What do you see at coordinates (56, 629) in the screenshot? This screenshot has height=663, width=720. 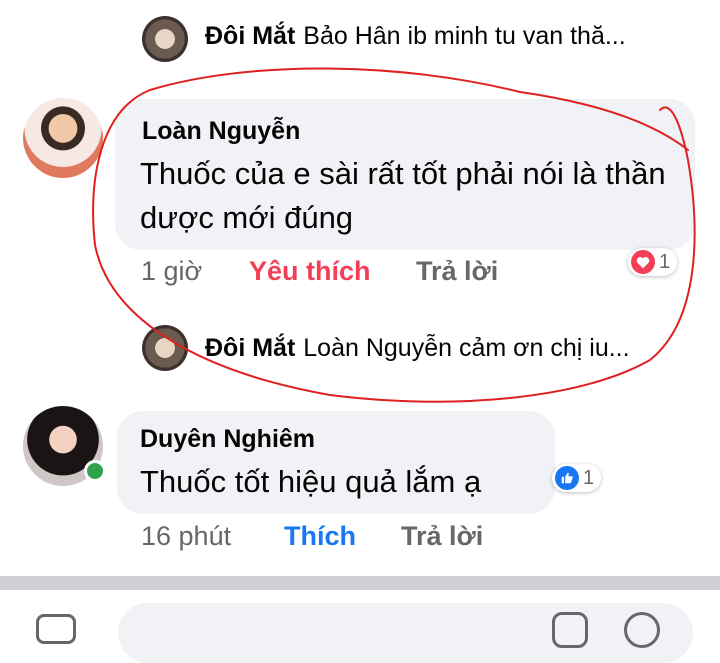 I see `camera-icon` at bounding box center [56, 629].